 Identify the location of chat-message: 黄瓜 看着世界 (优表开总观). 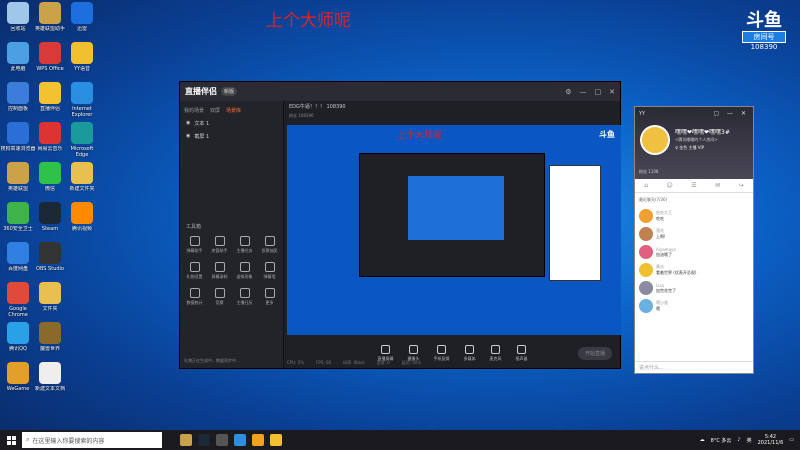
(694, 270).